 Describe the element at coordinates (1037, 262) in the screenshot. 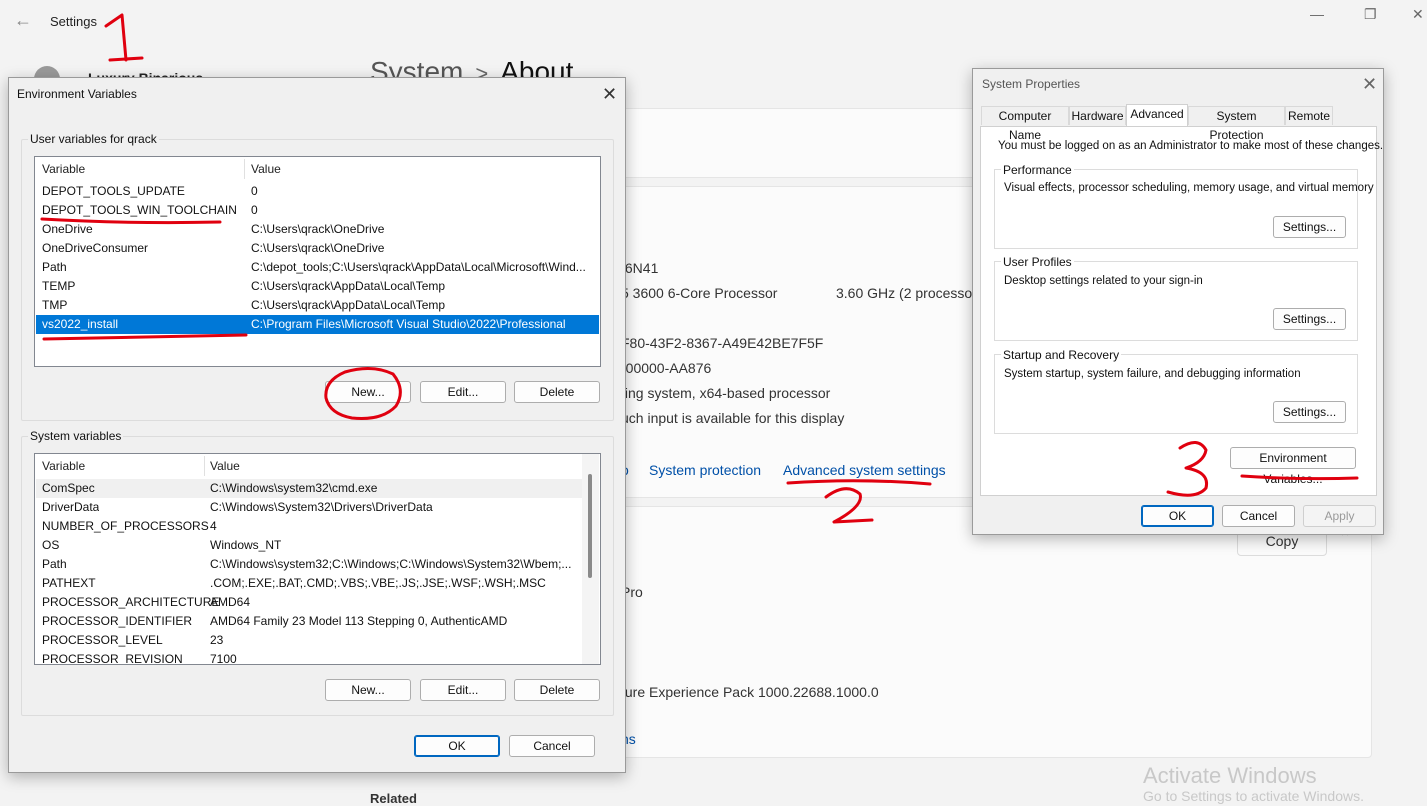

I see `user-profiles-label: User Profiles` at that location.